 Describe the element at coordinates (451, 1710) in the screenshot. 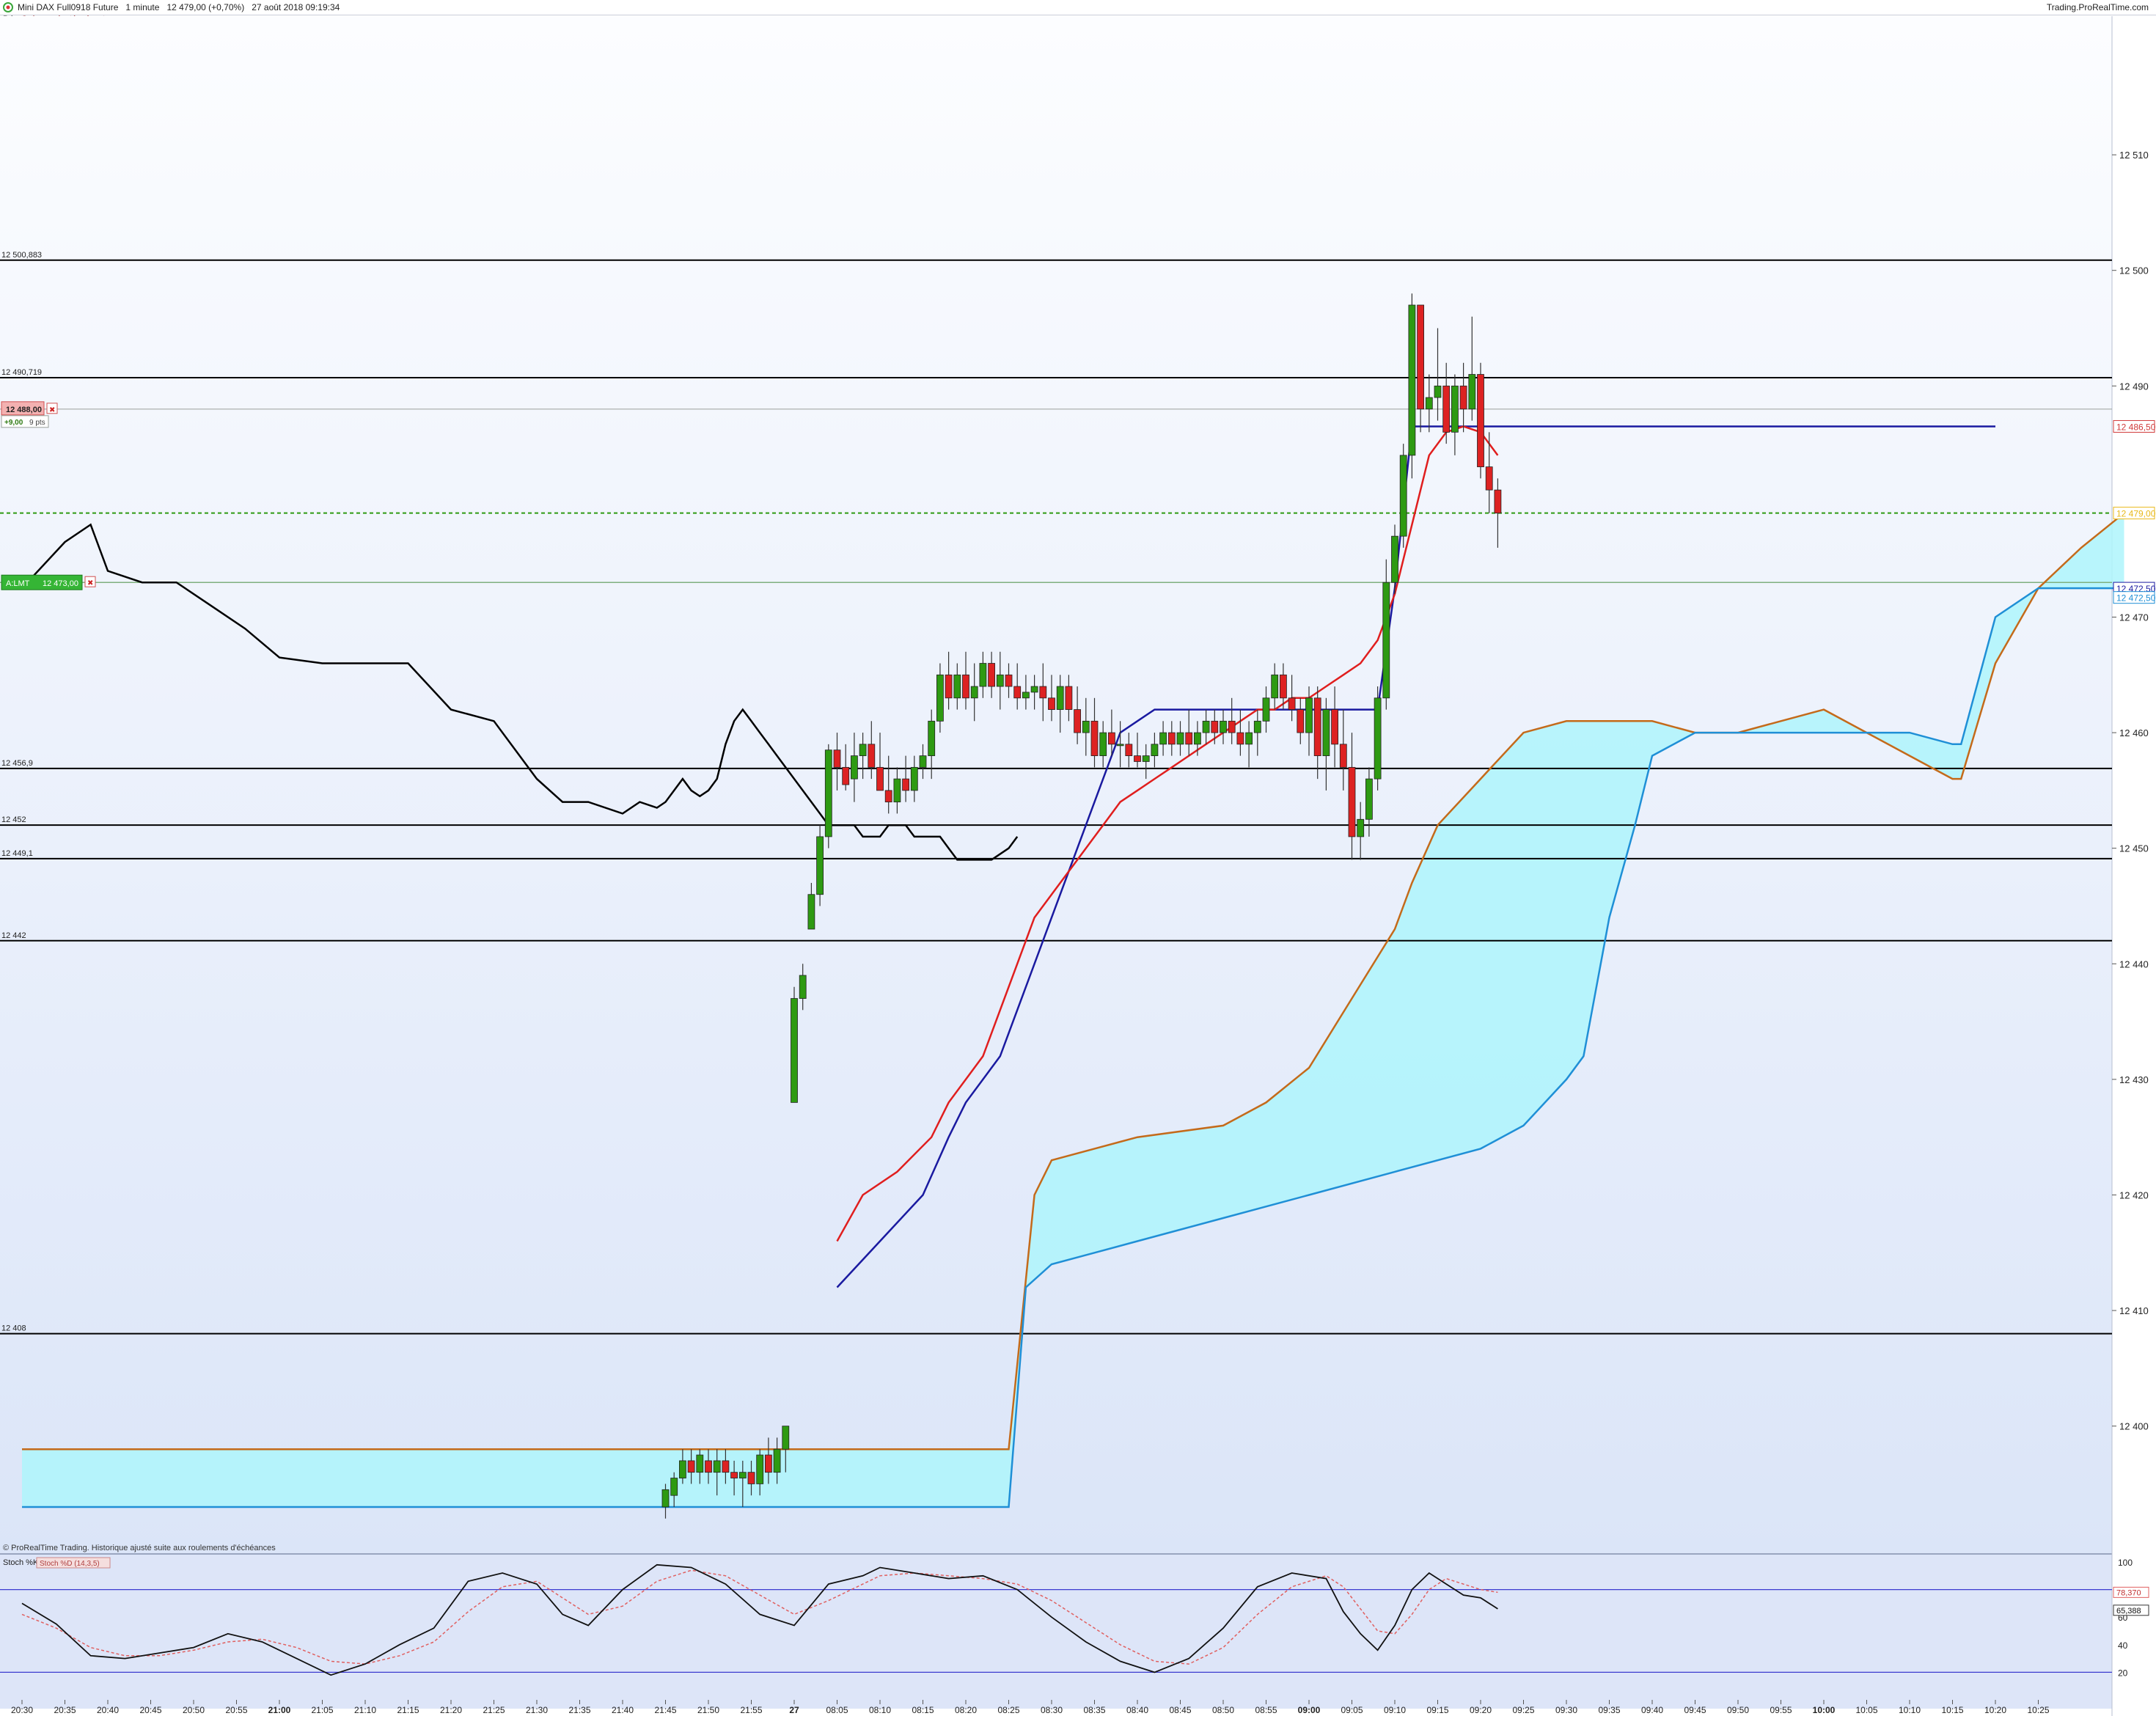

I see `x-tick-label: 21:20` at that location.